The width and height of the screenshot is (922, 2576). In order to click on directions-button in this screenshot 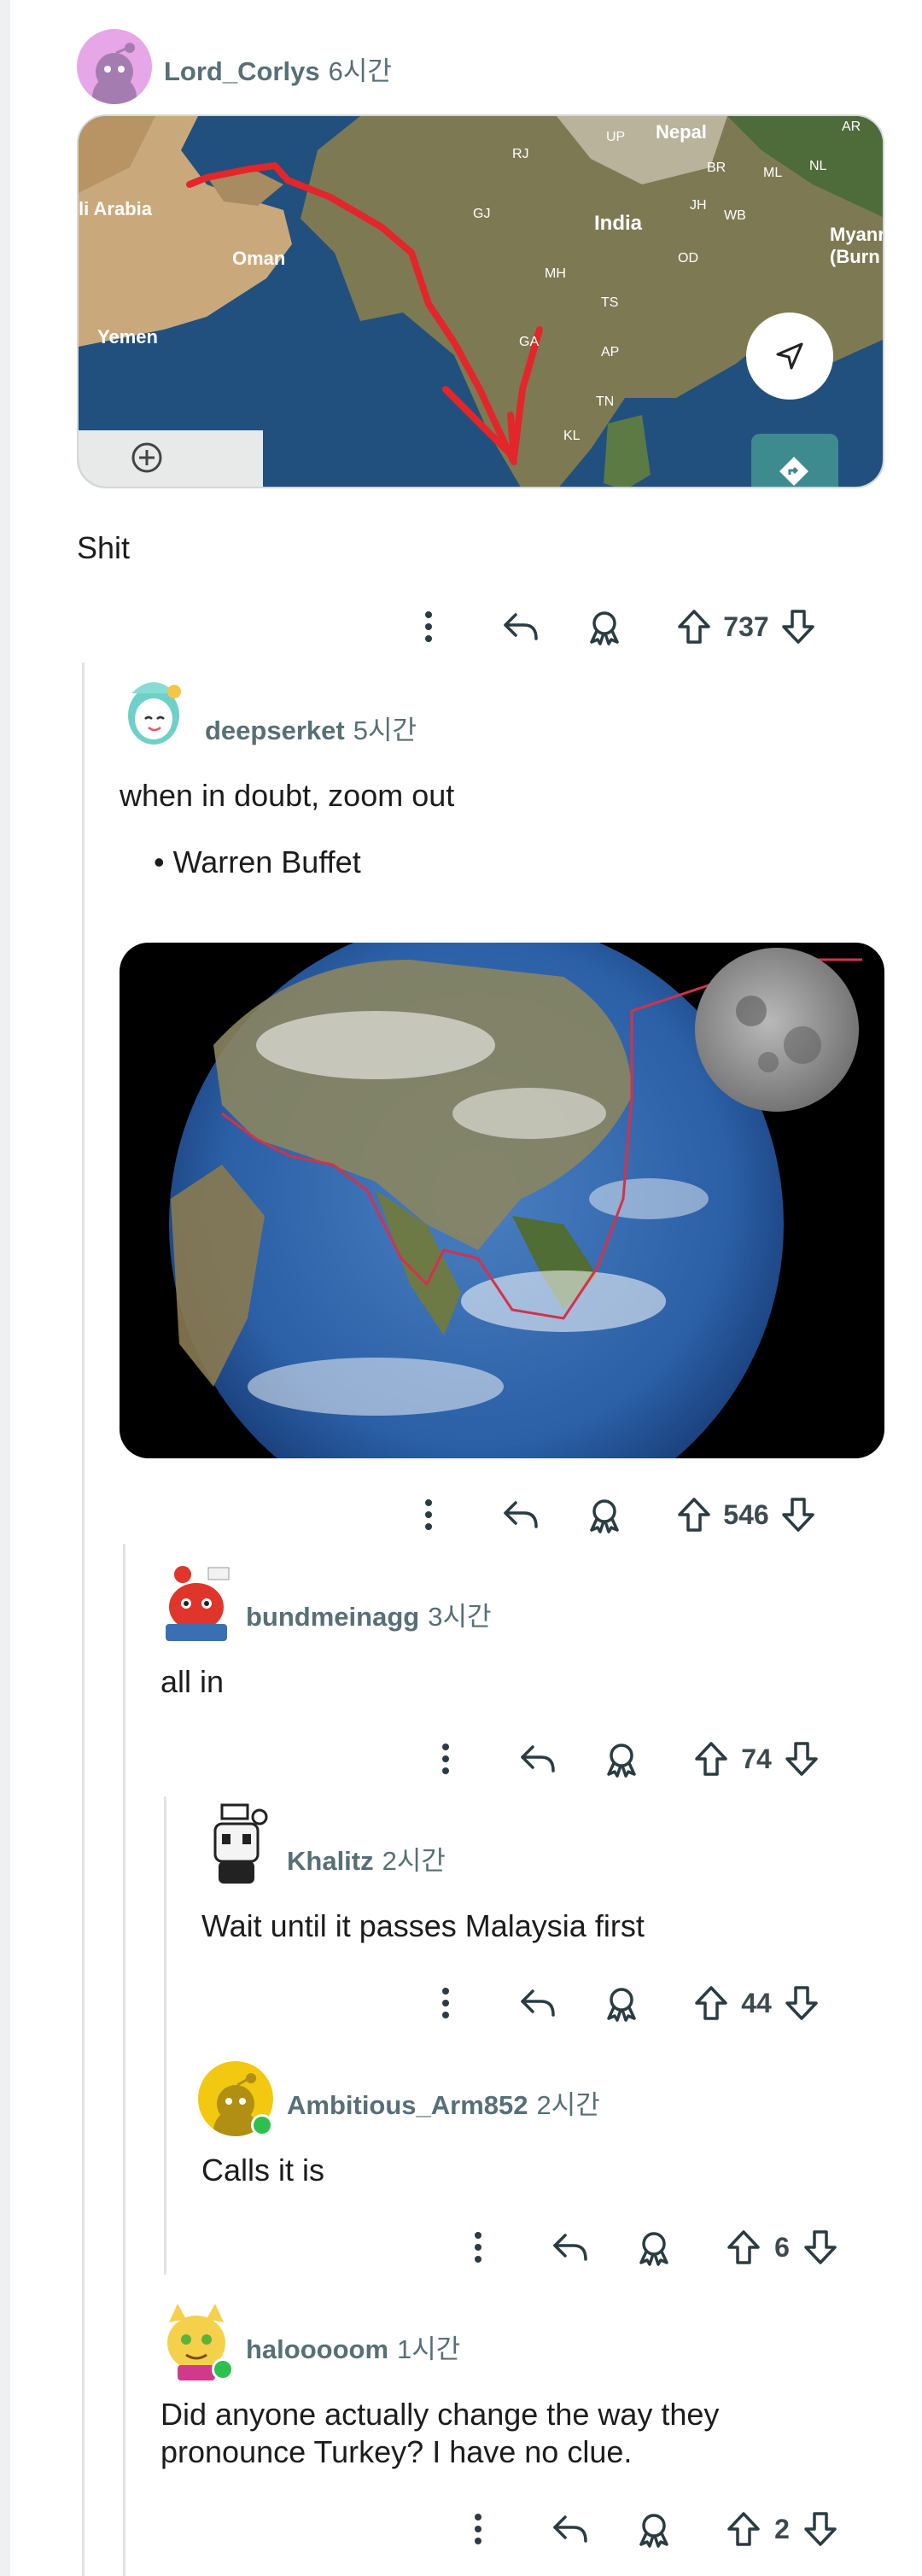, I will do `click(794, 470)`.